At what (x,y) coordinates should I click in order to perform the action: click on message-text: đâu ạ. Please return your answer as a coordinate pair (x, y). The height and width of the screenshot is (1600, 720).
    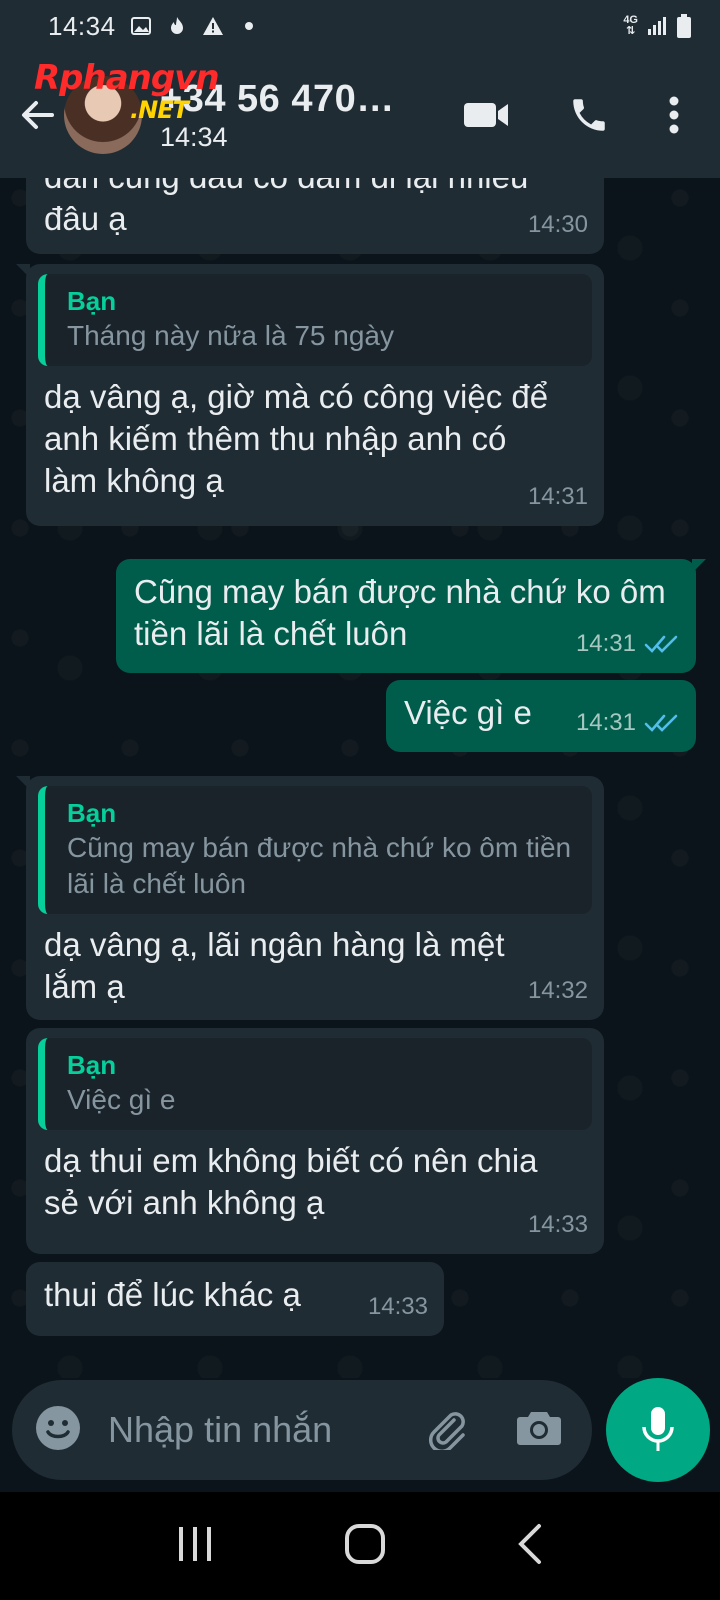
    Looking at the image, I should click on (85, 218).